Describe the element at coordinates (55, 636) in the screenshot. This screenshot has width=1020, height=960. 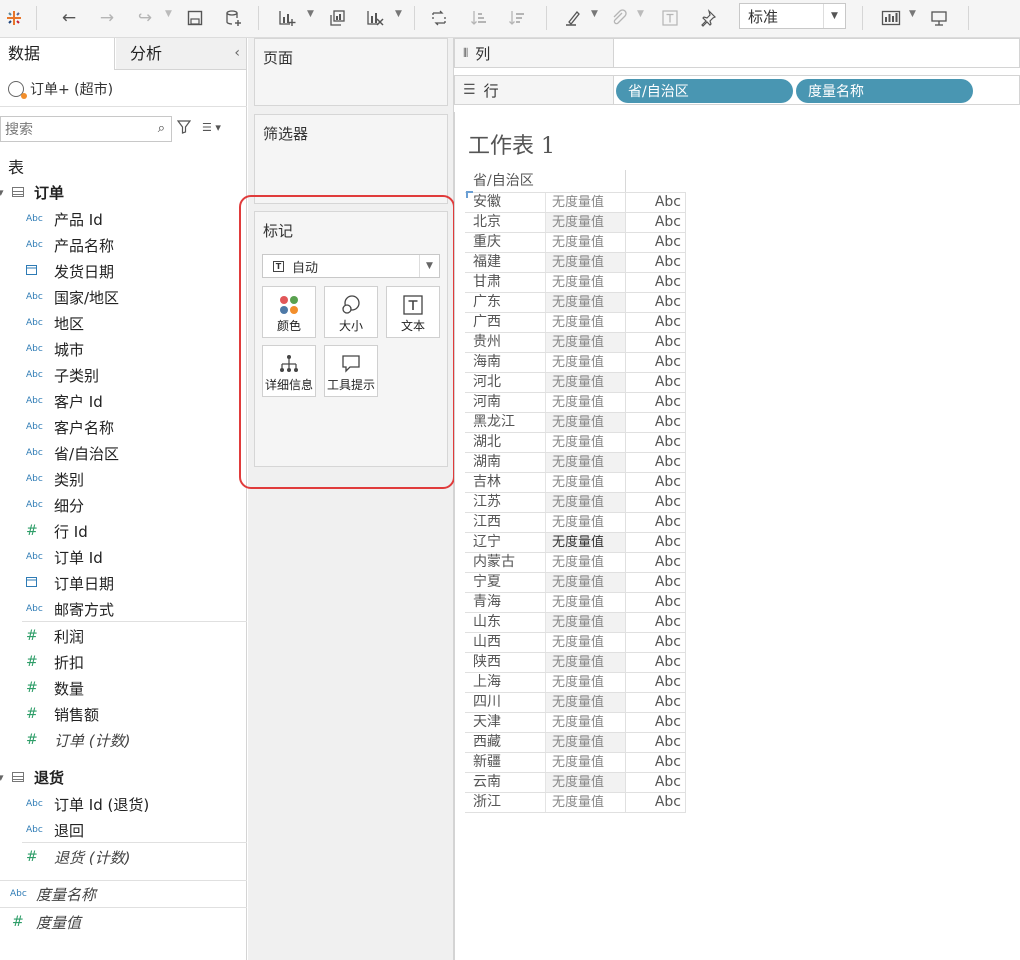
I see `field-item: # 利润` at that location.